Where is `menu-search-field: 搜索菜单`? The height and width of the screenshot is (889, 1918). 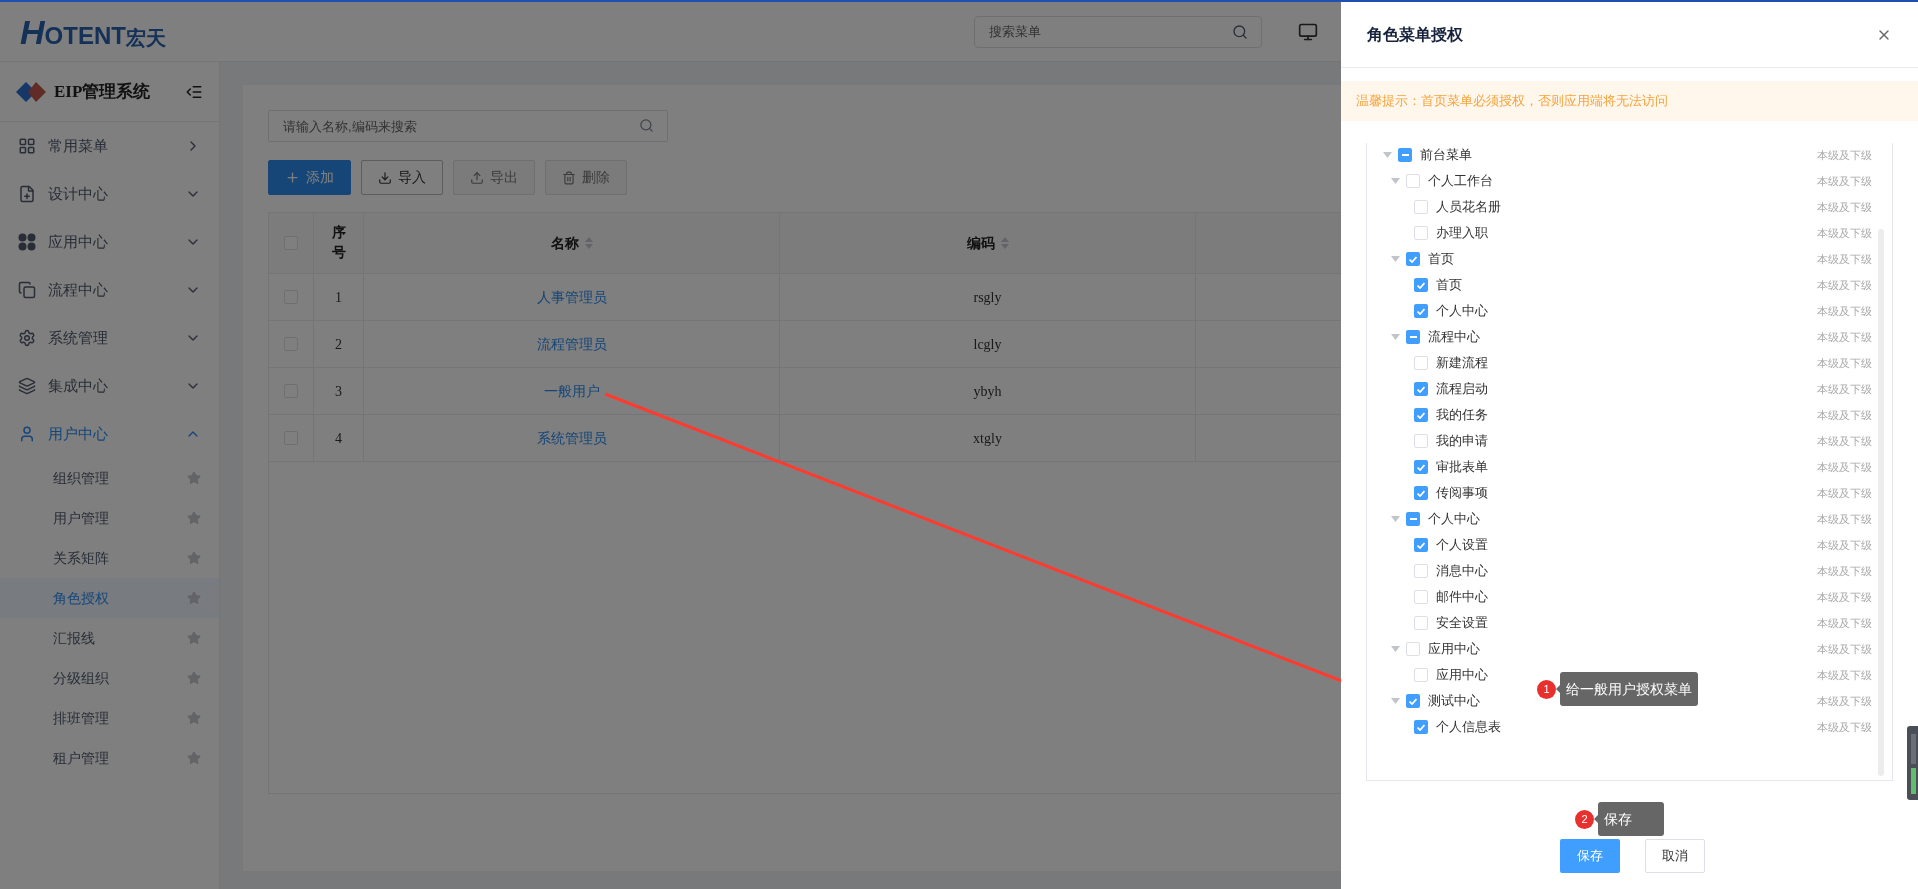 menu-search-field: 搜索菜单 is located at coordinates (1118, 31).